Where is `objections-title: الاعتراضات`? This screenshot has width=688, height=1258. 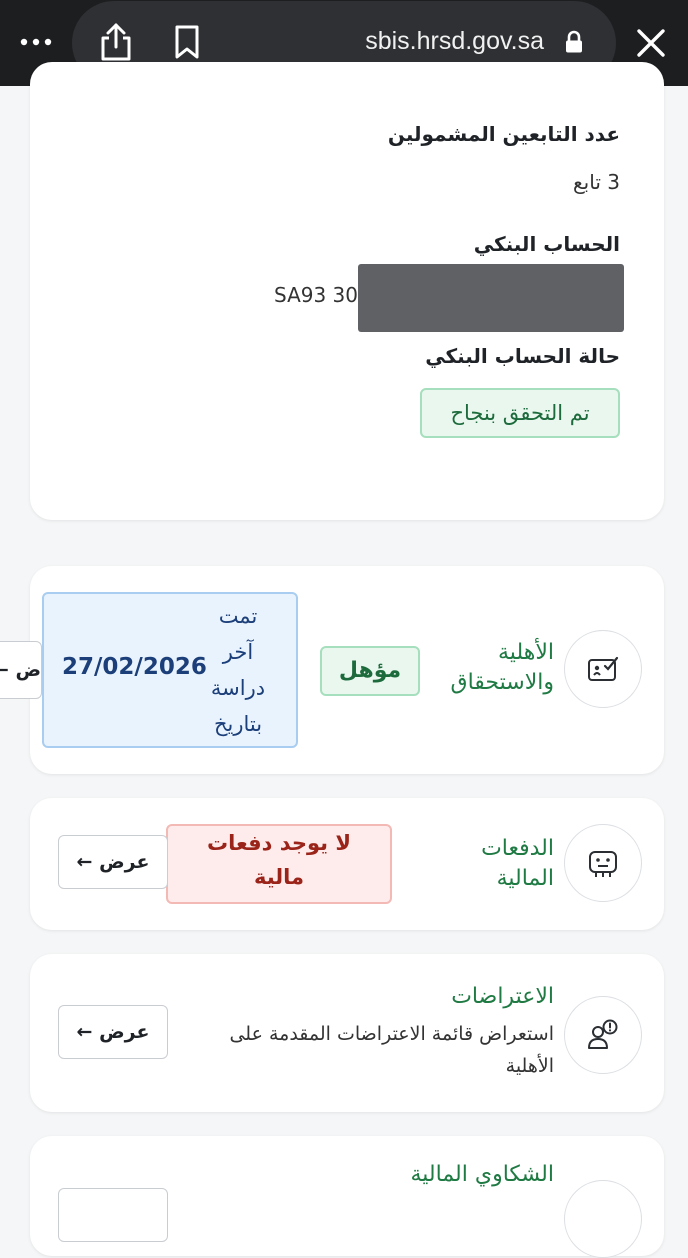 objections-title: الاعتراضات is located at coordinates (502, 996).